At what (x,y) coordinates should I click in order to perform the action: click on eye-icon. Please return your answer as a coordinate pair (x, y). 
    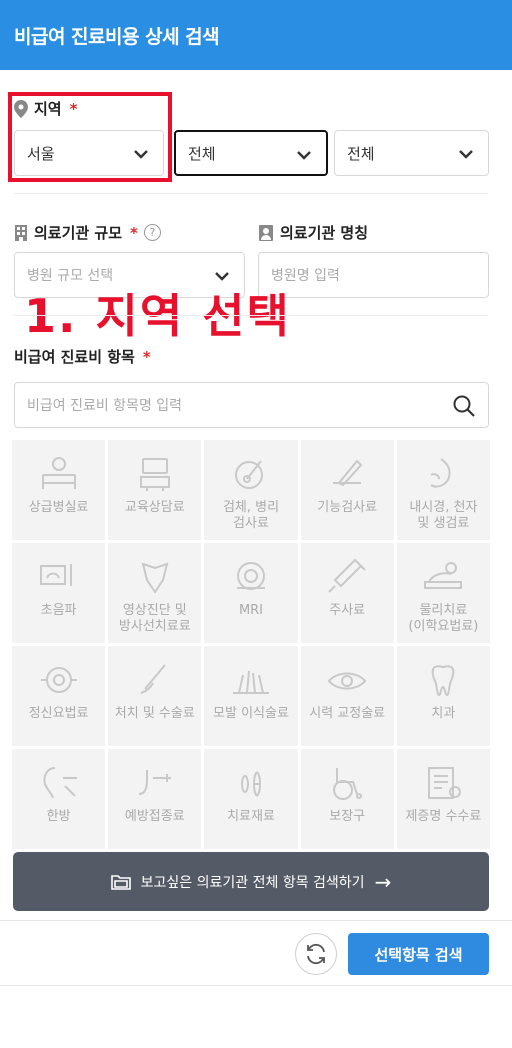
    Looking at the image, I should click on (347, 680).